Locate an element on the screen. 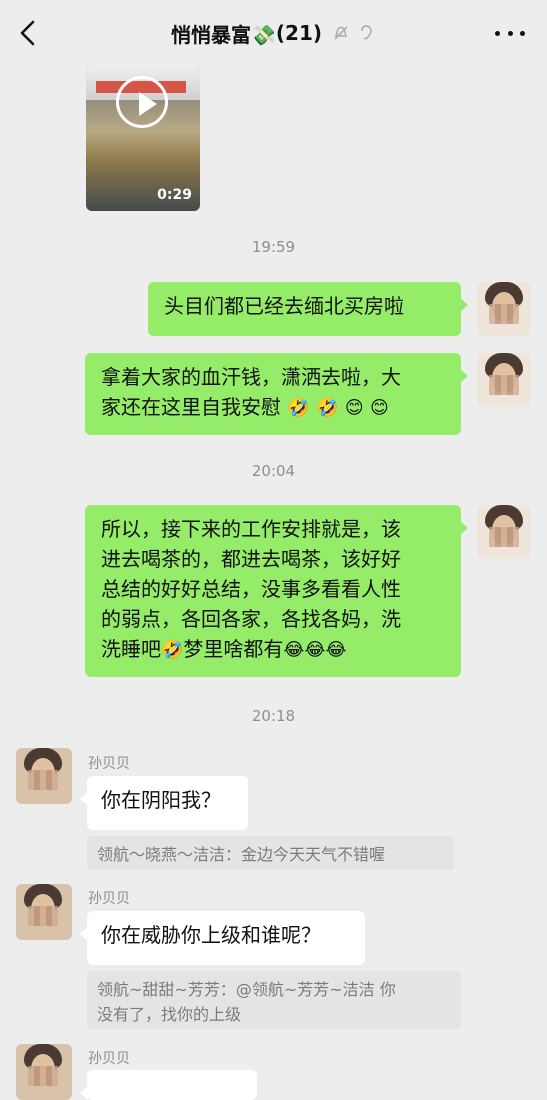 The image size is (547, 1100). top-navigation-bar: 悄悄暴富💸 (21) is located at coordinates (273, 33).